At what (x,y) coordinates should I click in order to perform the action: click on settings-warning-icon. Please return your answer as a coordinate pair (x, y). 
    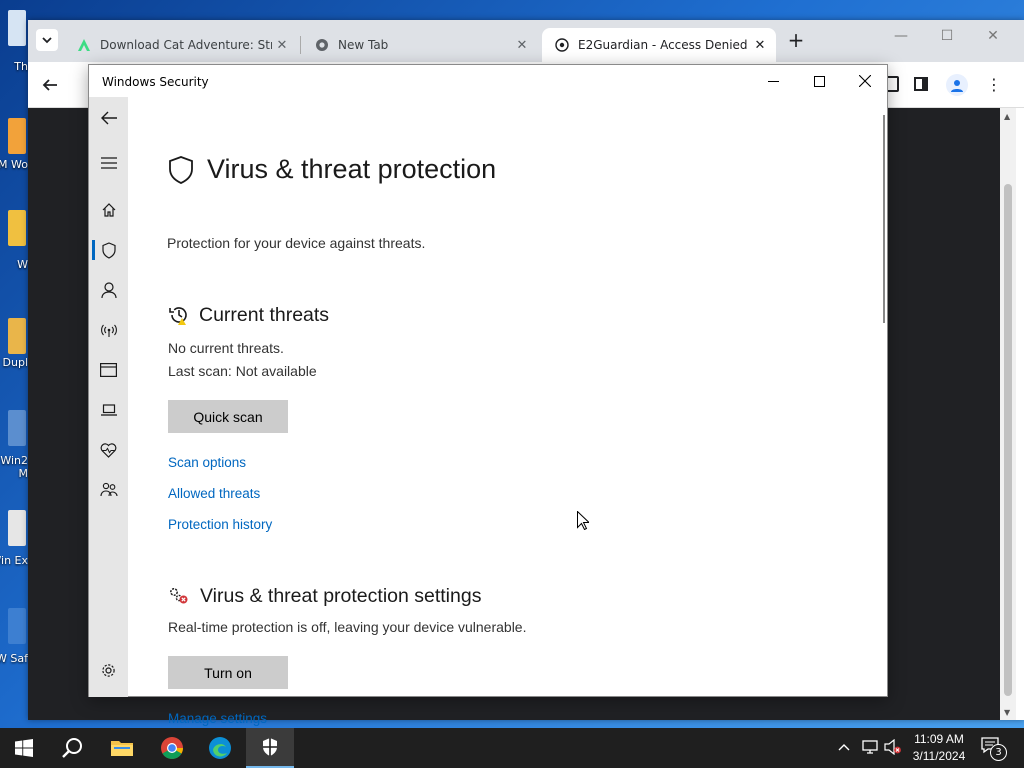
    Looking at the image, I should click on (179, 598).